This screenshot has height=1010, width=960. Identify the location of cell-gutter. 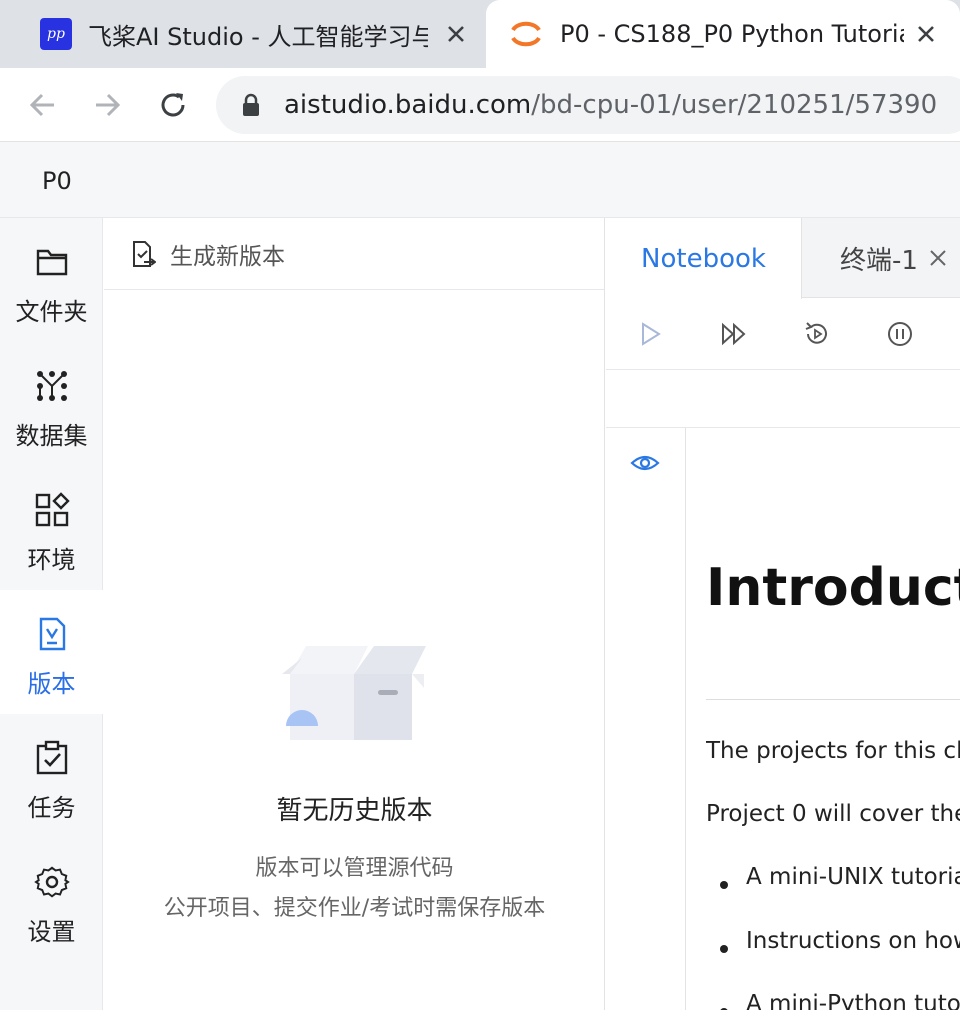
(646, 719).